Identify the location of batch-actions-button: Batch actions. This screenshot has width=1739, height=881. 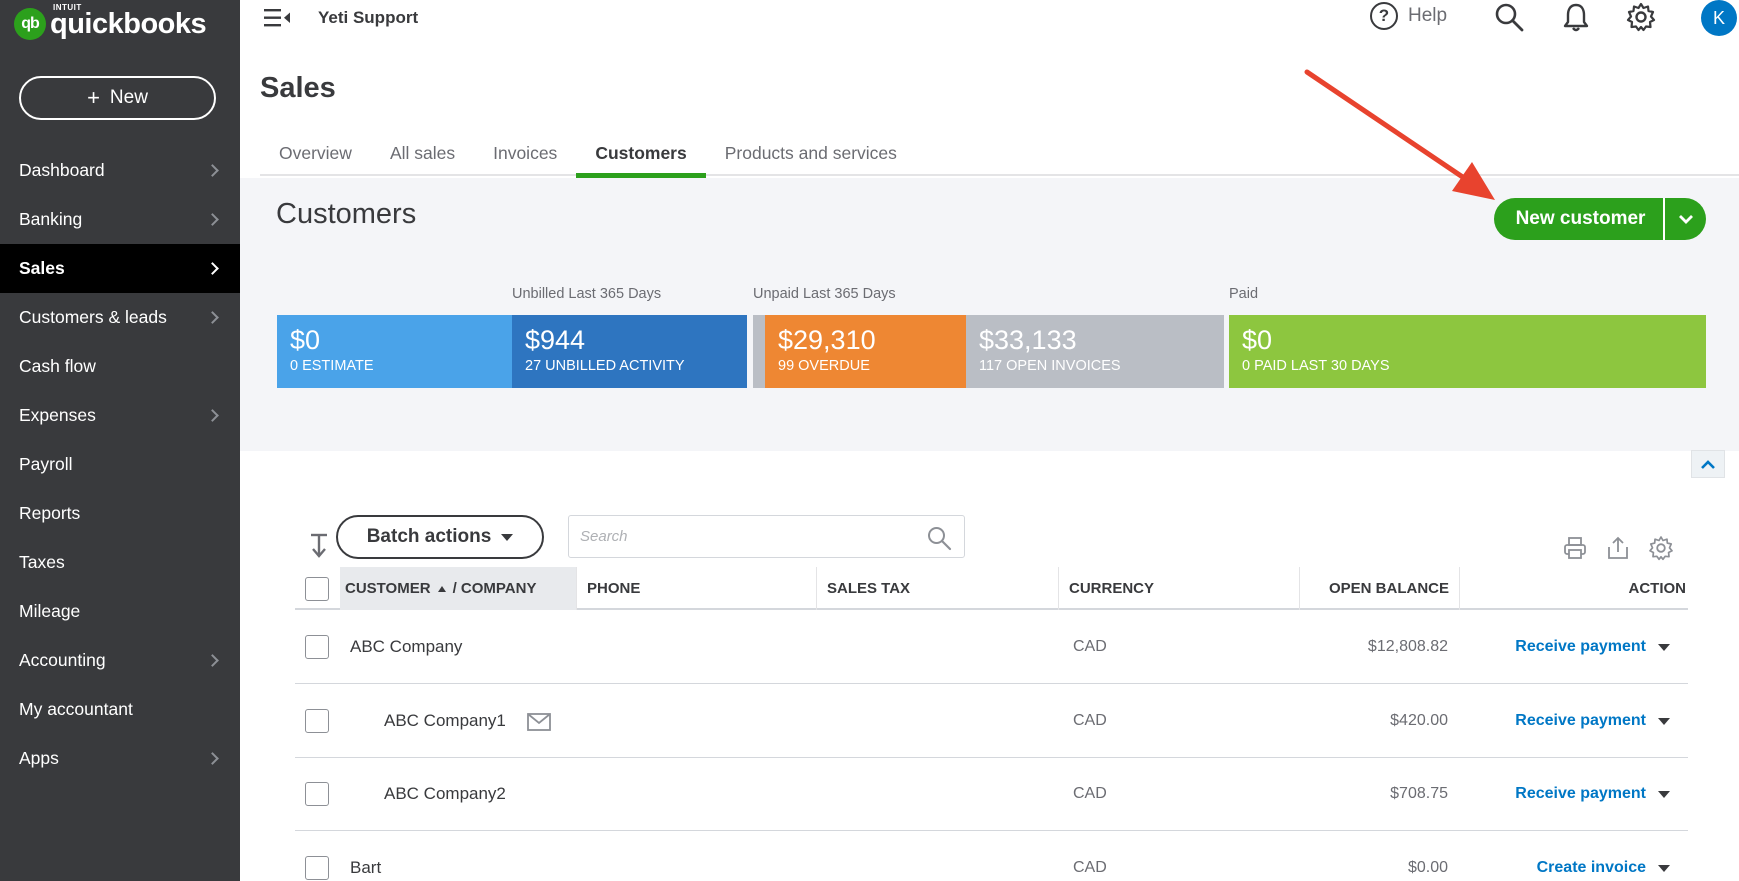
(440, 537).